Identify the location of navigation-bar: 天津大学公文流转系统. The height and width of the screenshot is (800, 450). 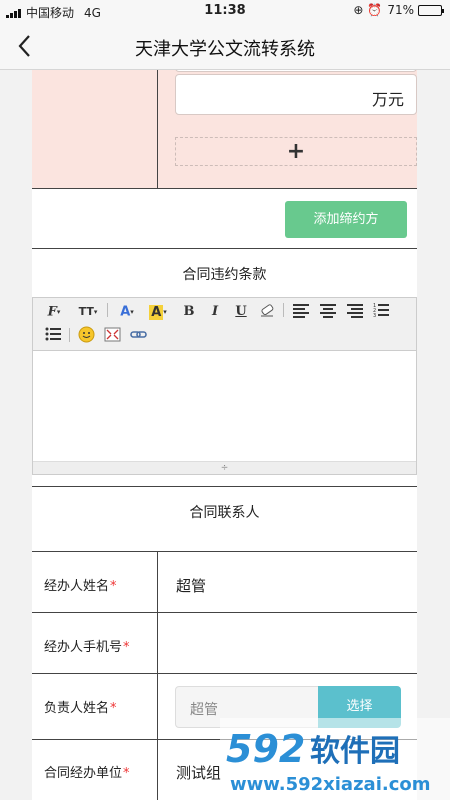
(225, 46).